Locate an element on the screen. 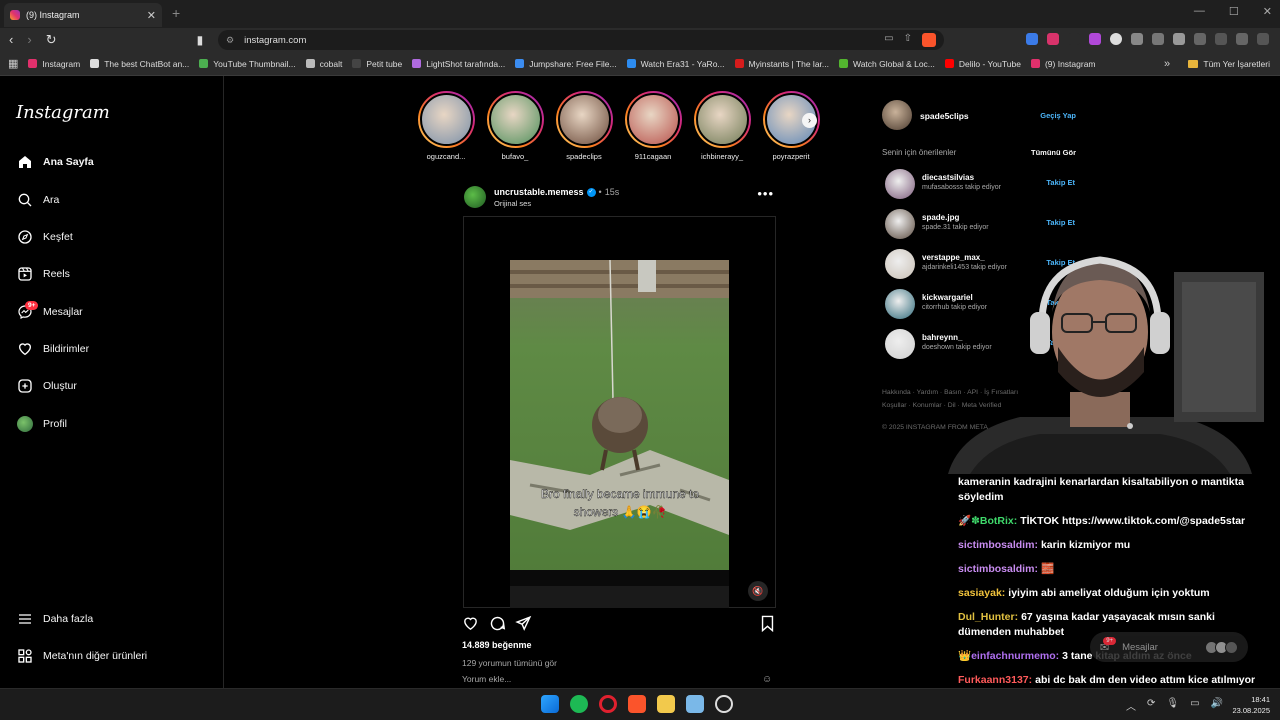  network-icon: ▭ is located at coordinates (1194, 705).